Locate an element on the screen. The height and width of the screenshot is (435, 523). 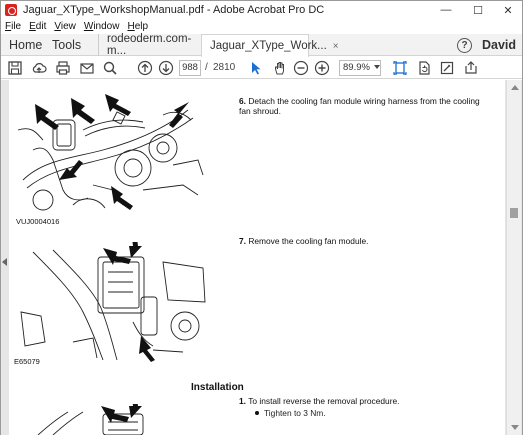
menu-help-accel: H is located at coordinates (131, 26).